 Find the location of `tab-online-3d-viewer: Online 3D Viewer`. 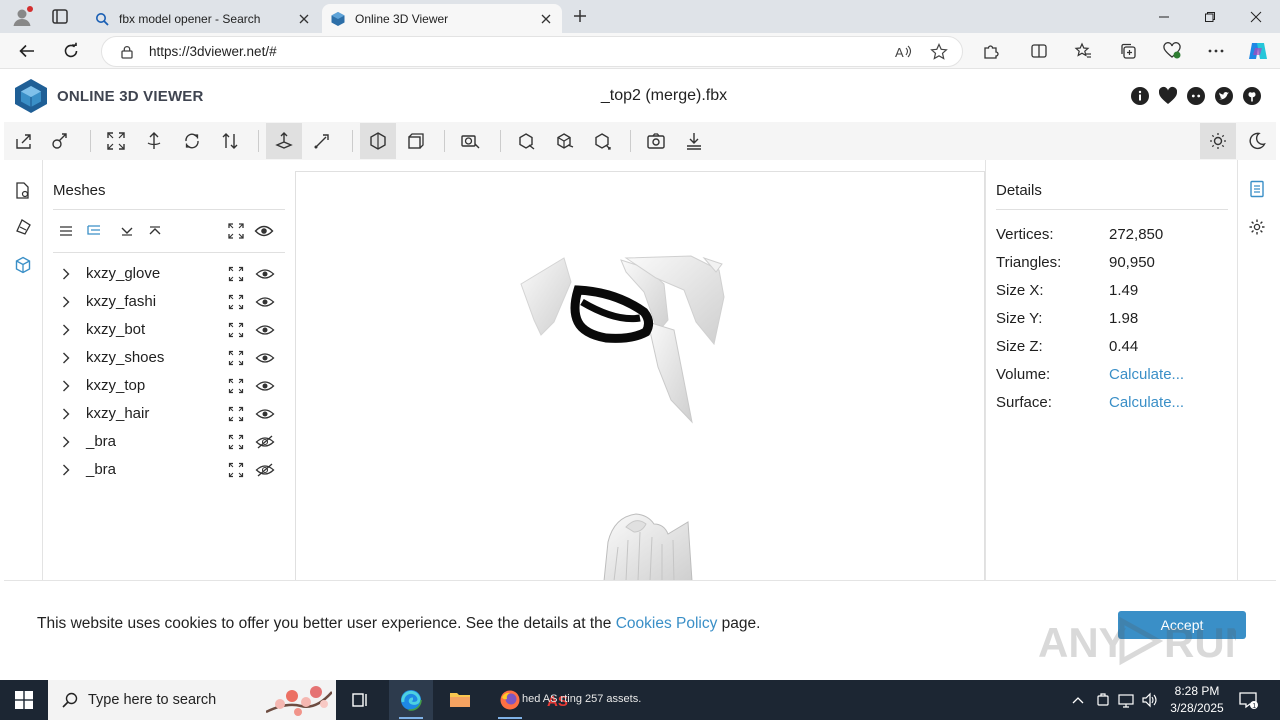

tab-online-3d-viewer: Online 3D Viewer is located at coordinates (442, 18).